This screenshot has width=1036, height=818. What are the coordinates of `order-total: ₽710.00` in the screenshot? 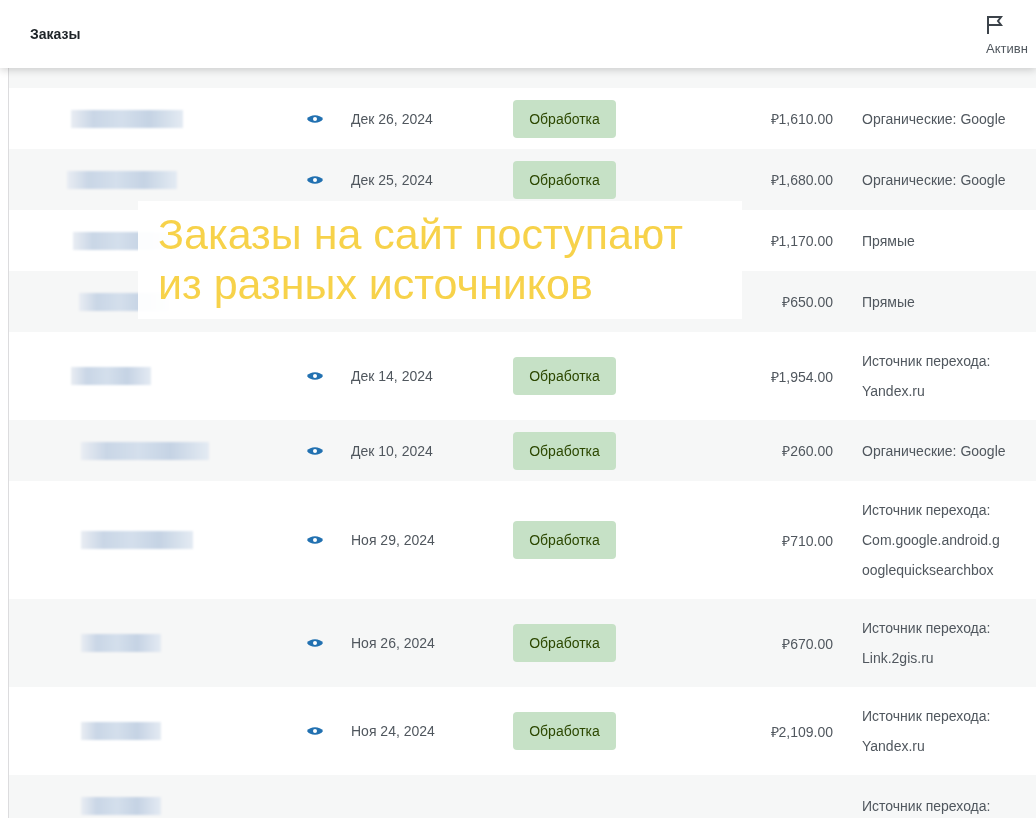 It's located at (807, 540).